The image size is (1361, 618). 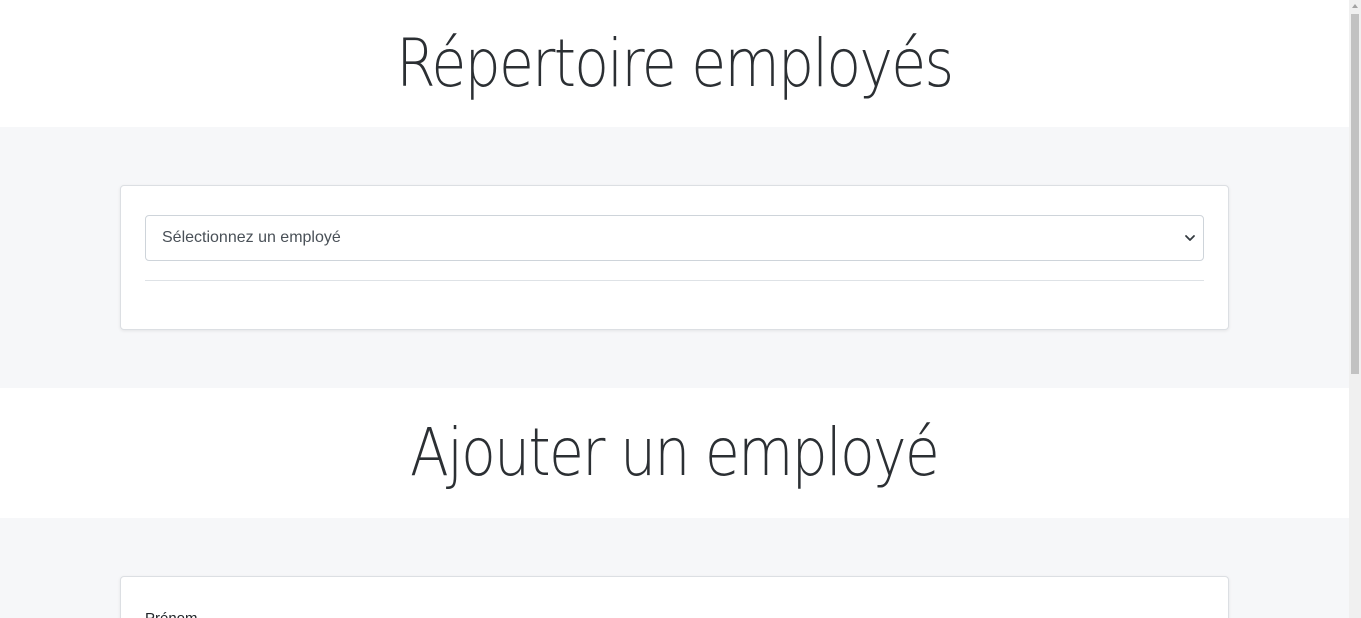 What do you see at coordinates (674, 238) in the screenshot?
I see `employee-select: Sélectionnez un employé` at bounding box center [674, 238].